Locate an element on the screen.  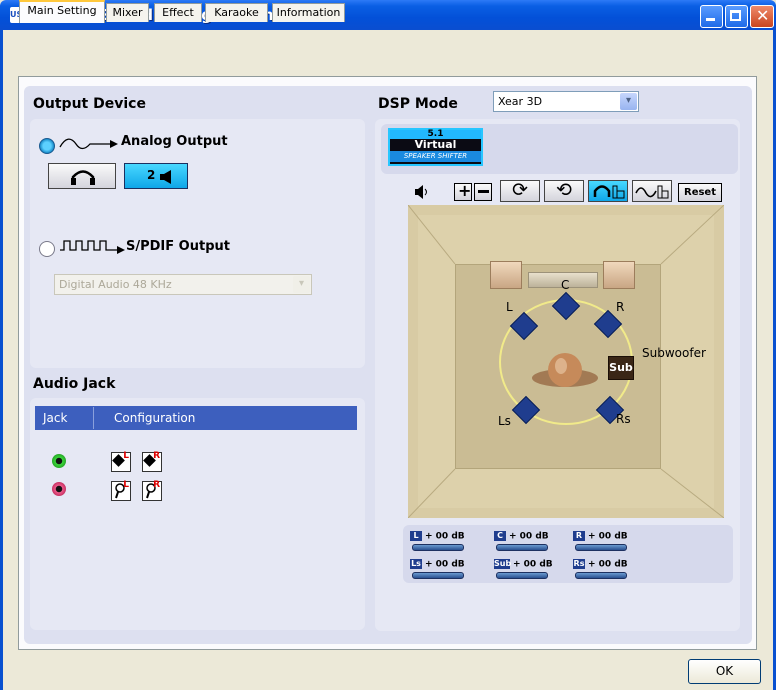
reset-button: Reset is located at coordinates (700, 192).